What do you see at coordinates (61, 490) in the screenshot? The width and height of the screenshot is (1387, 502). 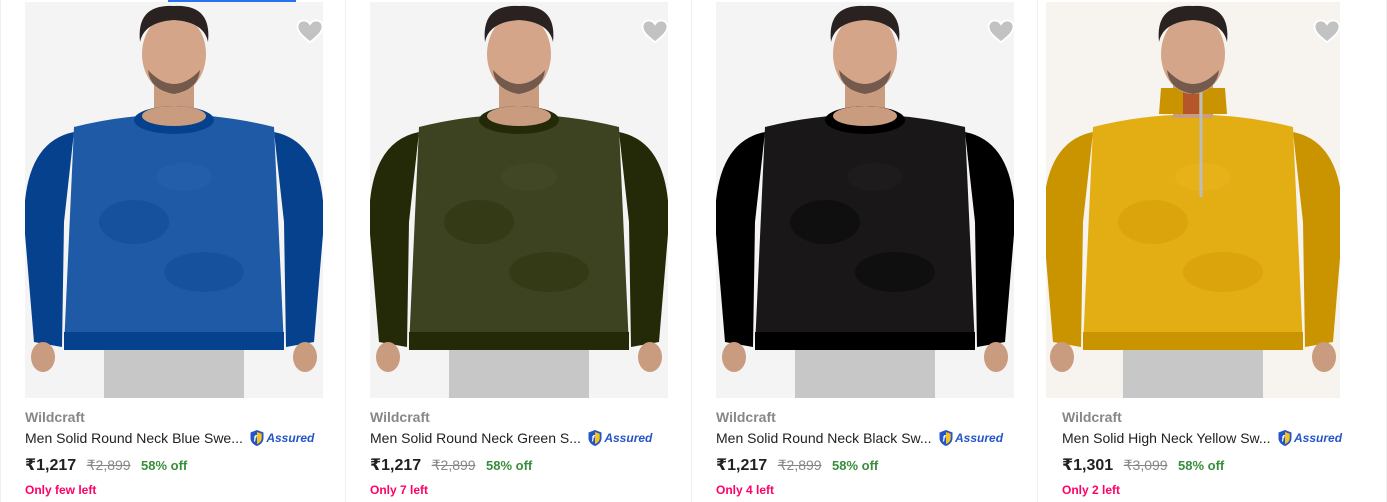 I see `stock-status: Only few left` at bounding box center [61, 490].